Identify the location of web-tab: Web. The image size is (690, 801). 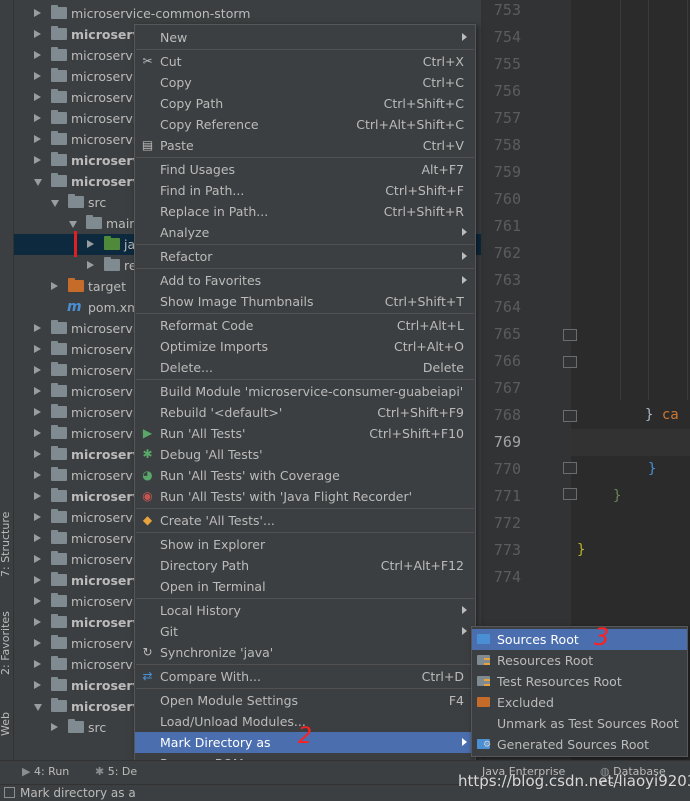
(6, 724).